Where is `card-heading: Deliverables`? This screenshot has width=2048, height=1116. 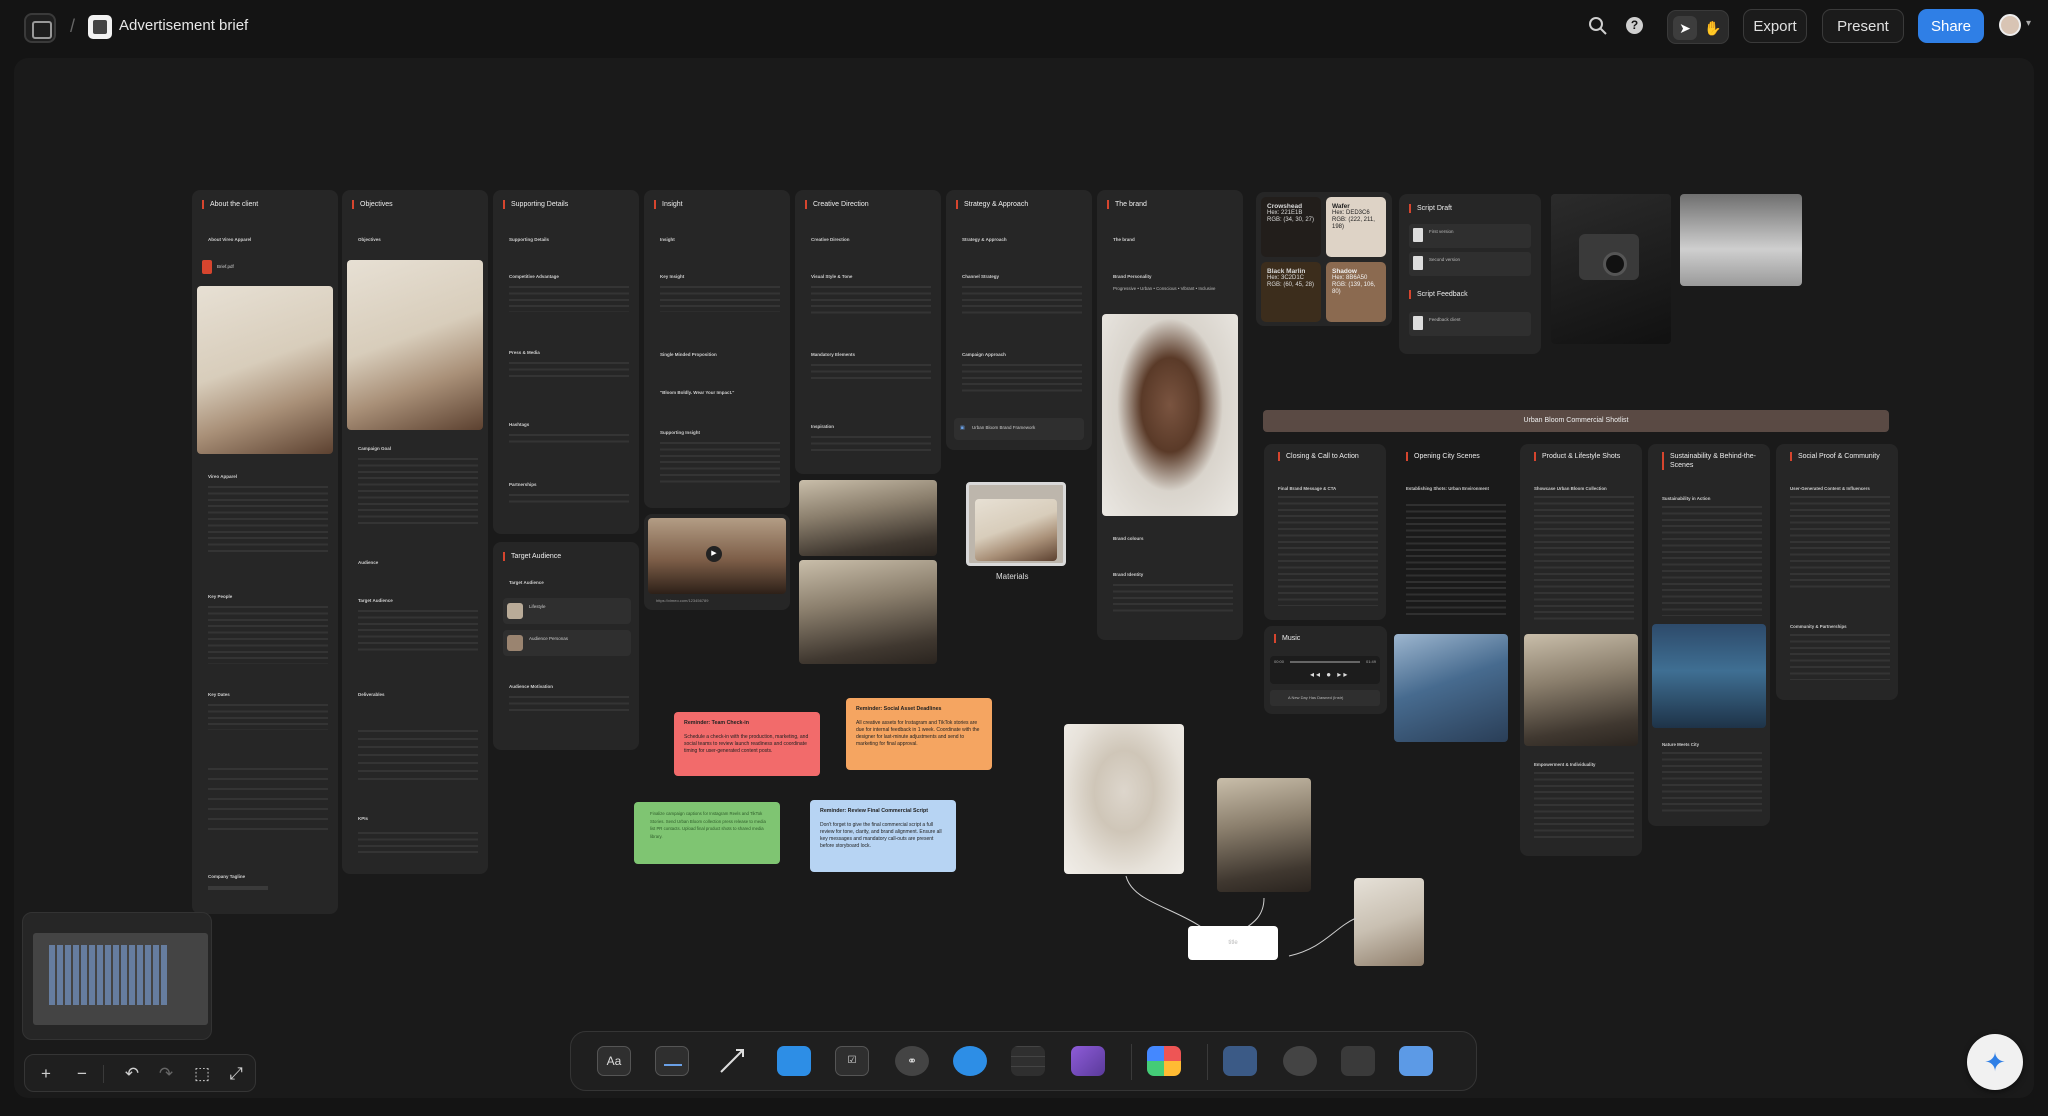
card-heading: Deliverables is located at coordinates (371, 694).